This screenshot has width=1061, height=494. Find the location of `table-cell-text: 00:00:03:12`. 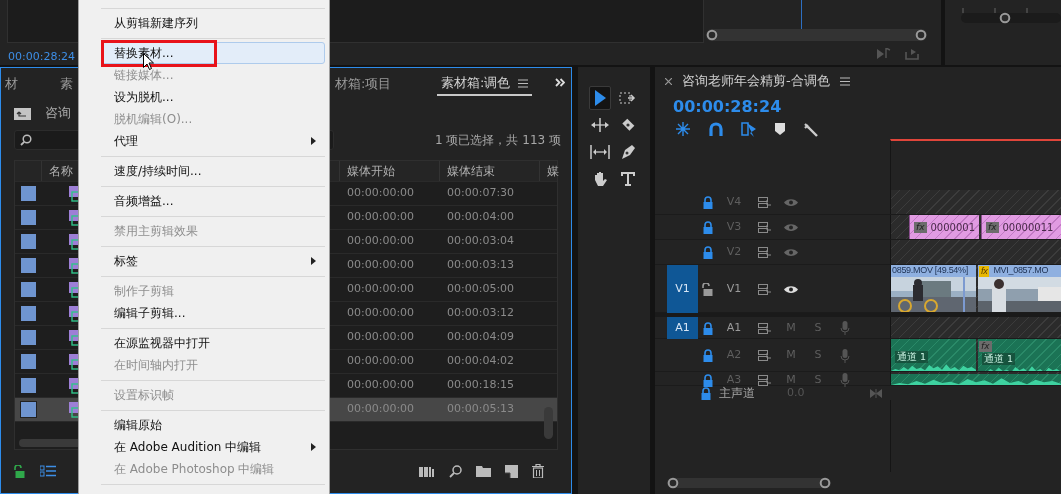

table-cell-text: 00:00:03:12 is located at coordinates (481, 313).